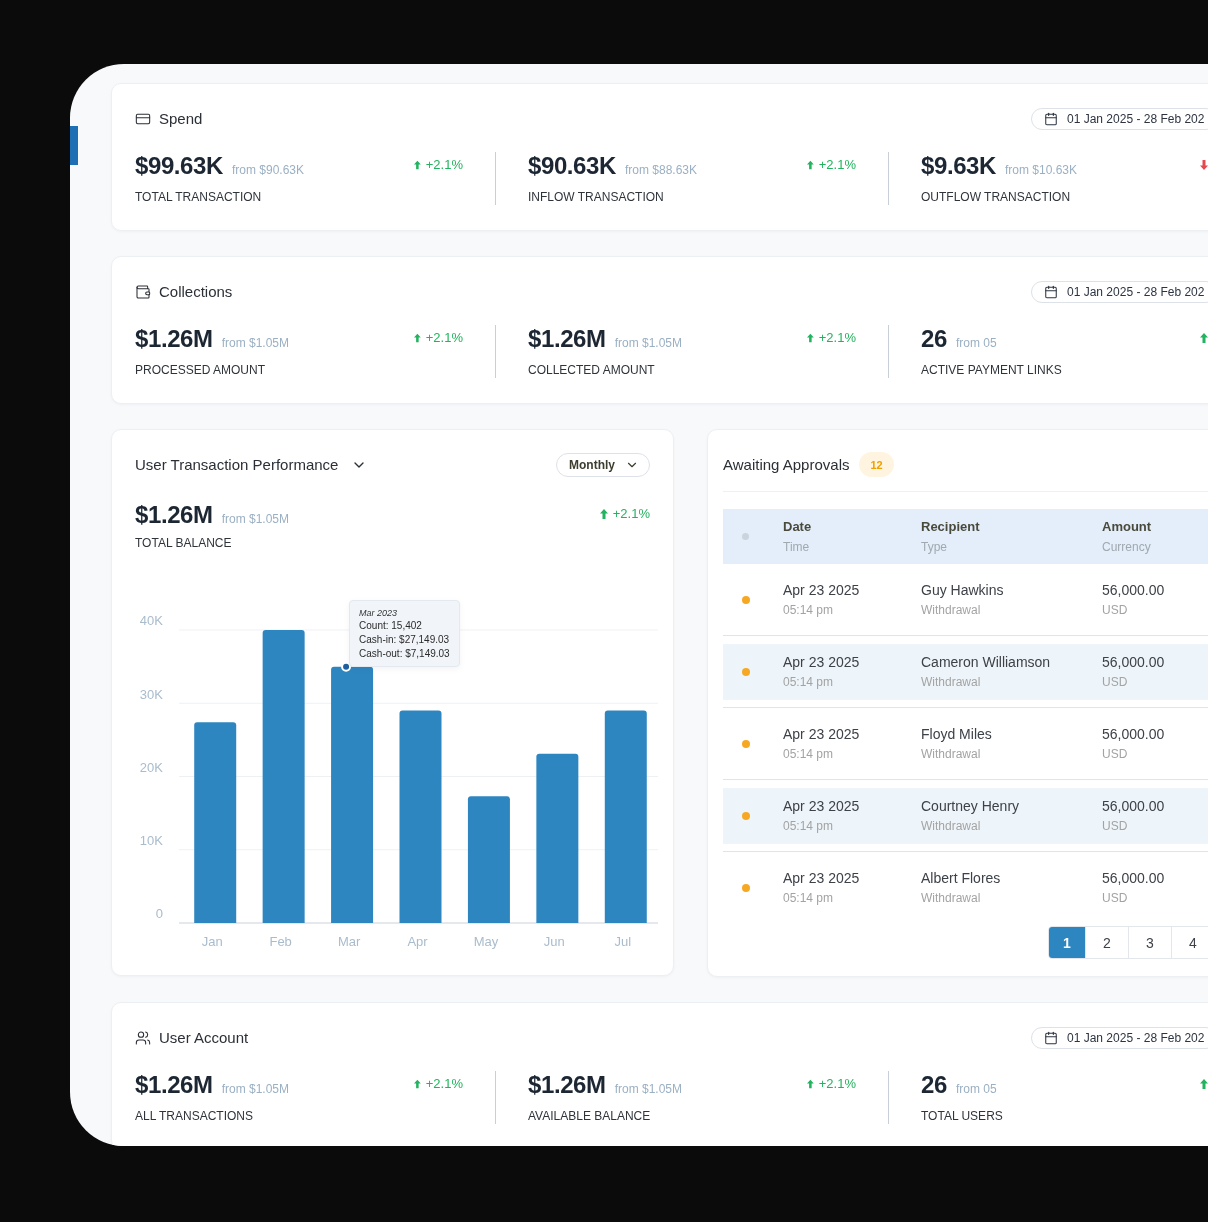  What do you see at coordinates (184, 543) in the screenshot?
I see `stat-label: TOTAL BALANCE` at bounding box center [184, 543].